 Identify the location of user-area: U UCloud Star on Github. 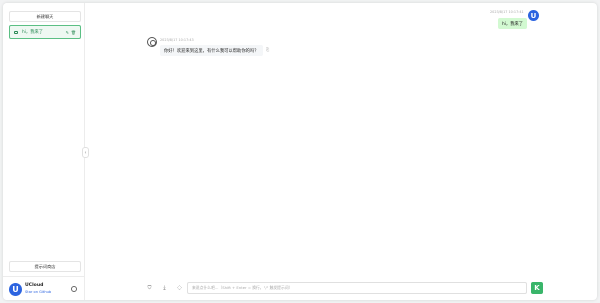
(44, 288).